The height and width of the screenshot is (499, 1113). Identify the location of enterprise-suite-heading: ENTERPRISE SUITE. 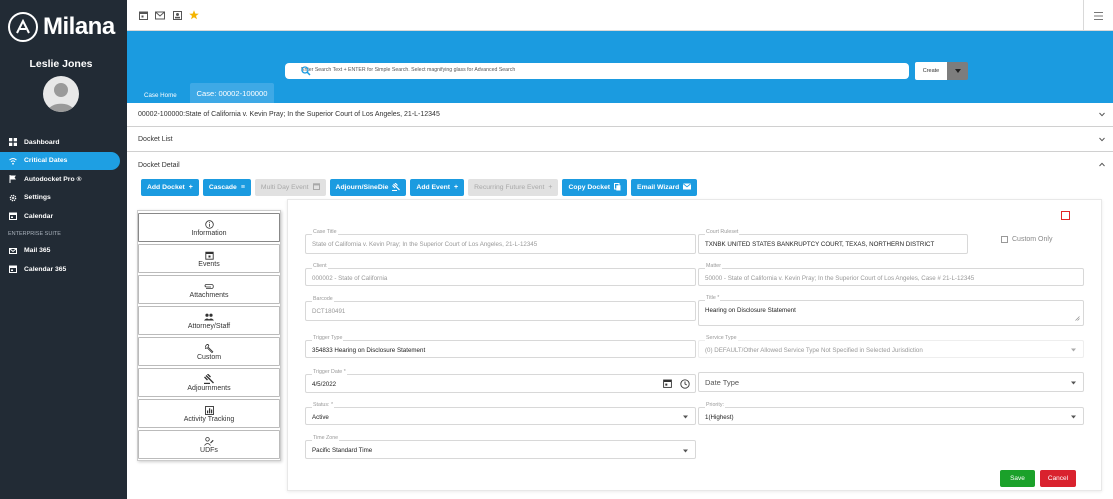
(34, 234).